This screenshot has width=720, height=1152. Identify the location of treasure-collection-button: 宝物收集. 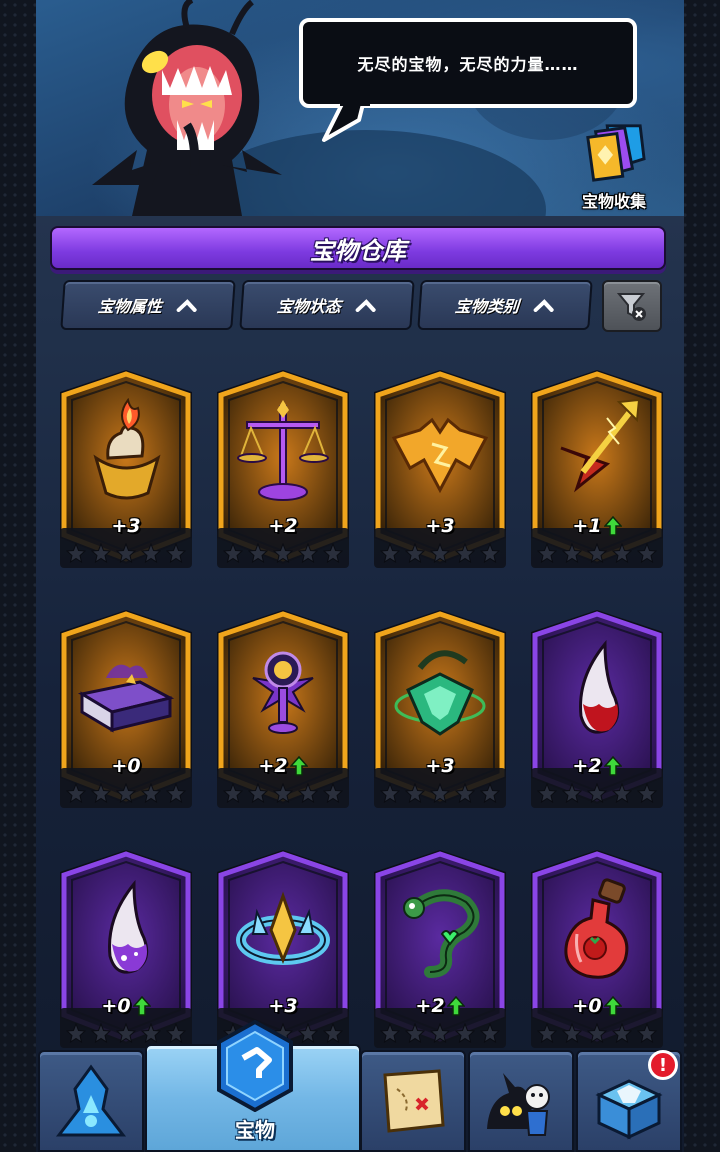
(614, 166).